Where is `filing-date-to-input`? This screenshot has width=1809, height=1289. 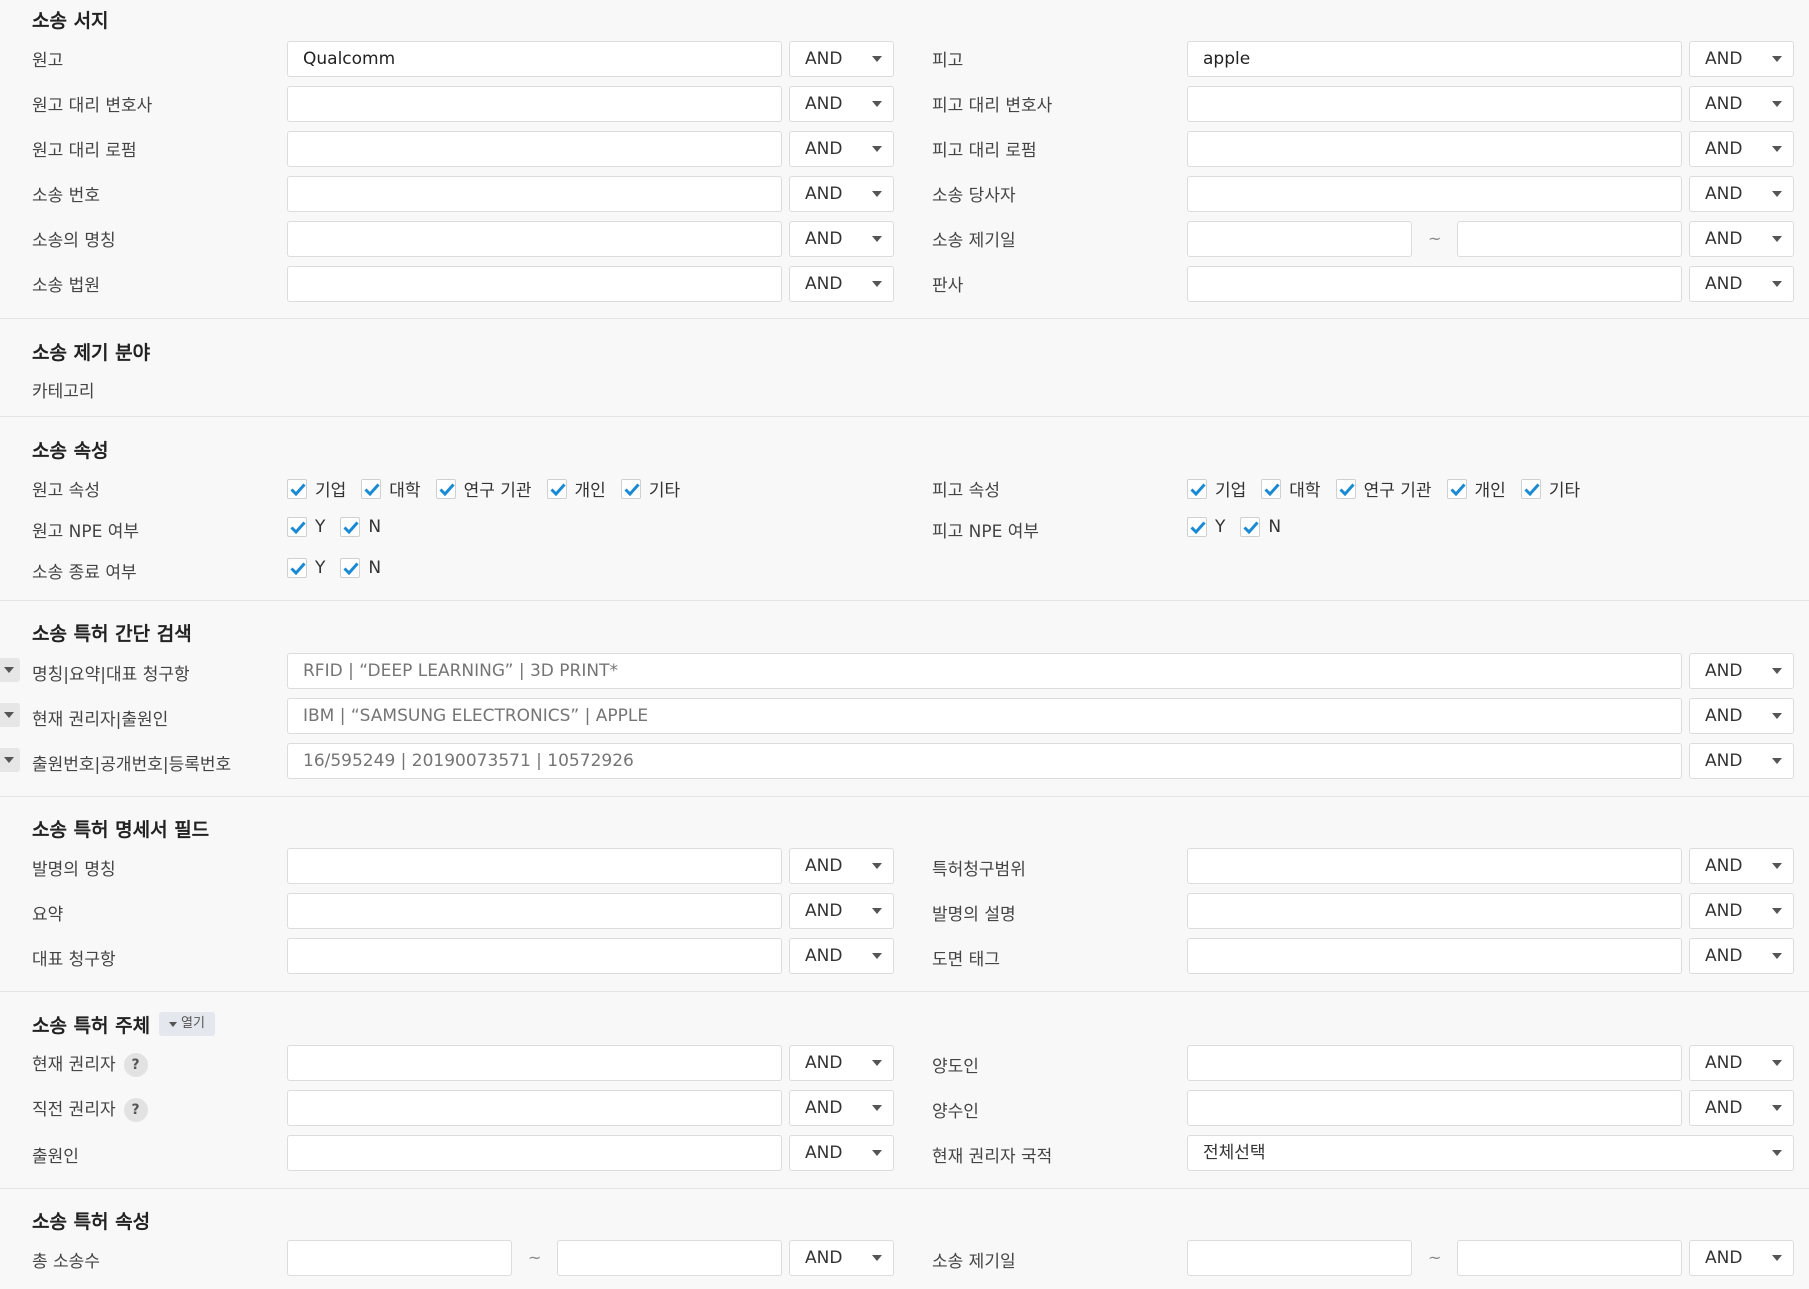
filing-date-to-input is located at coordinates (1569, 239).